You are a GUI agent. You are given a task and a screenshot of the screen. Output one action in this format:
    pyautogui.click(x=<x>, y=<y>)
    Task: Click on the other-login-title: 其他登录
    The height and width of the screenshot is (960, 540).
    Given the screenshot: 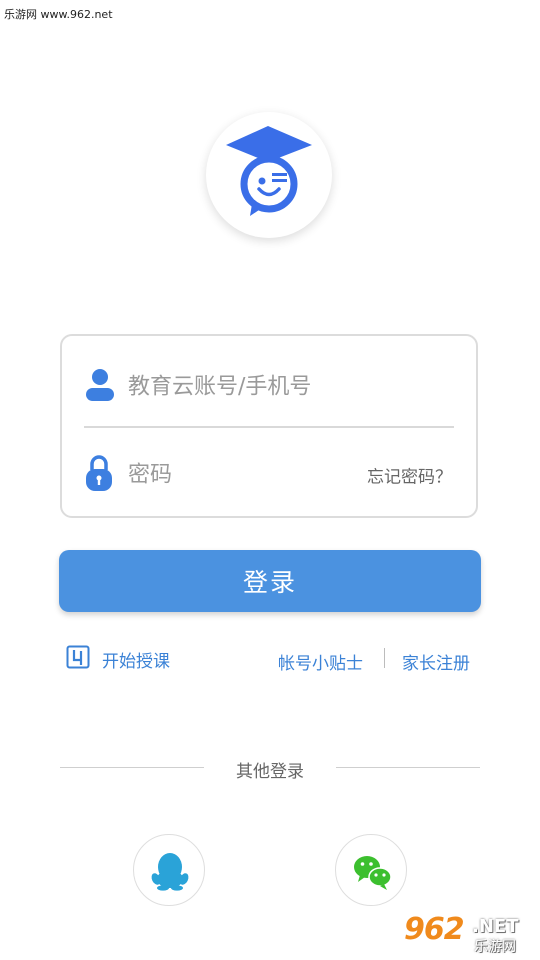 What is the action you would take?
    pyautogui.click(x=270, y=772)
    